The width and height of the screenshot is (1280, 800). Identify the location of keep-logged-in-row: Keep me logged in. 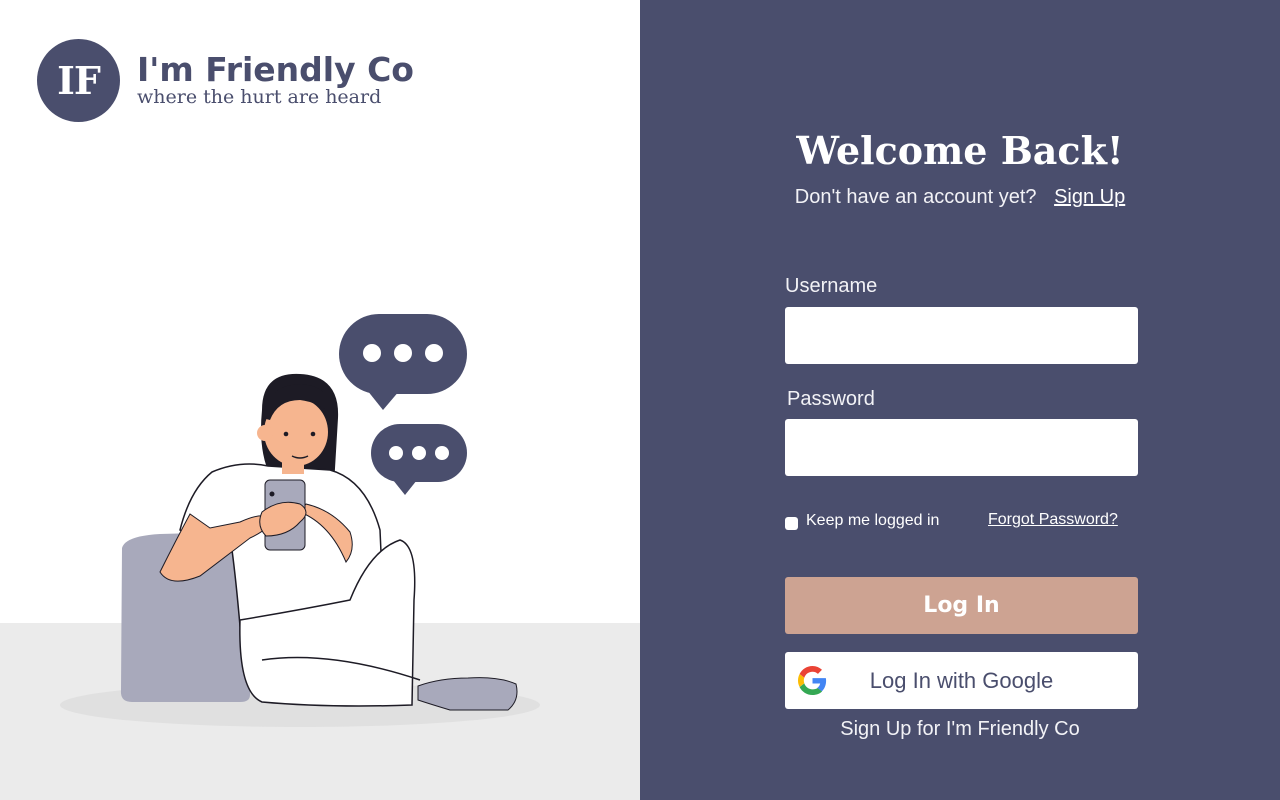
(862, 520).